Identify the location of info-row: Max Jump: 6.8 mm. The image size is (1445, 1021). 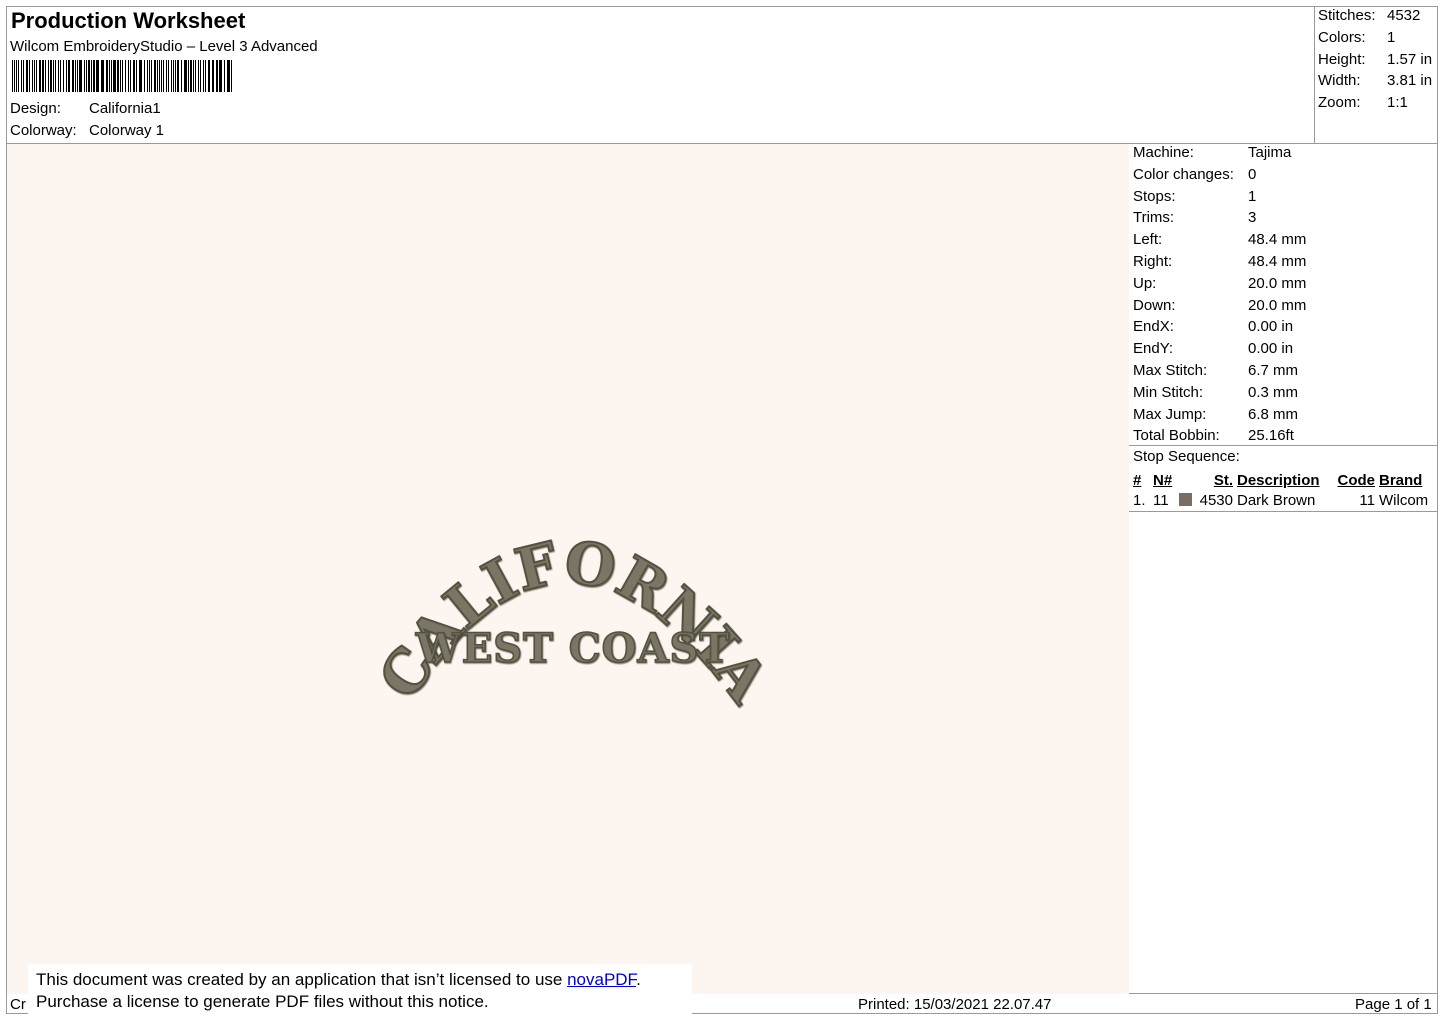
(1216, 414).